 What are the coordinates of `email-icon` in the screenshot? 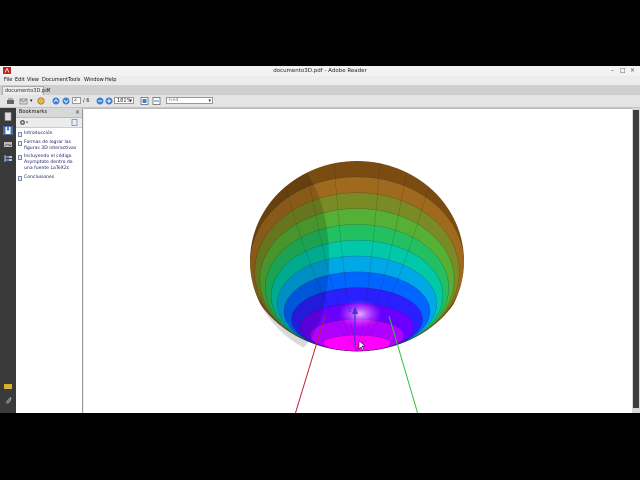 It's located at (24, 101).